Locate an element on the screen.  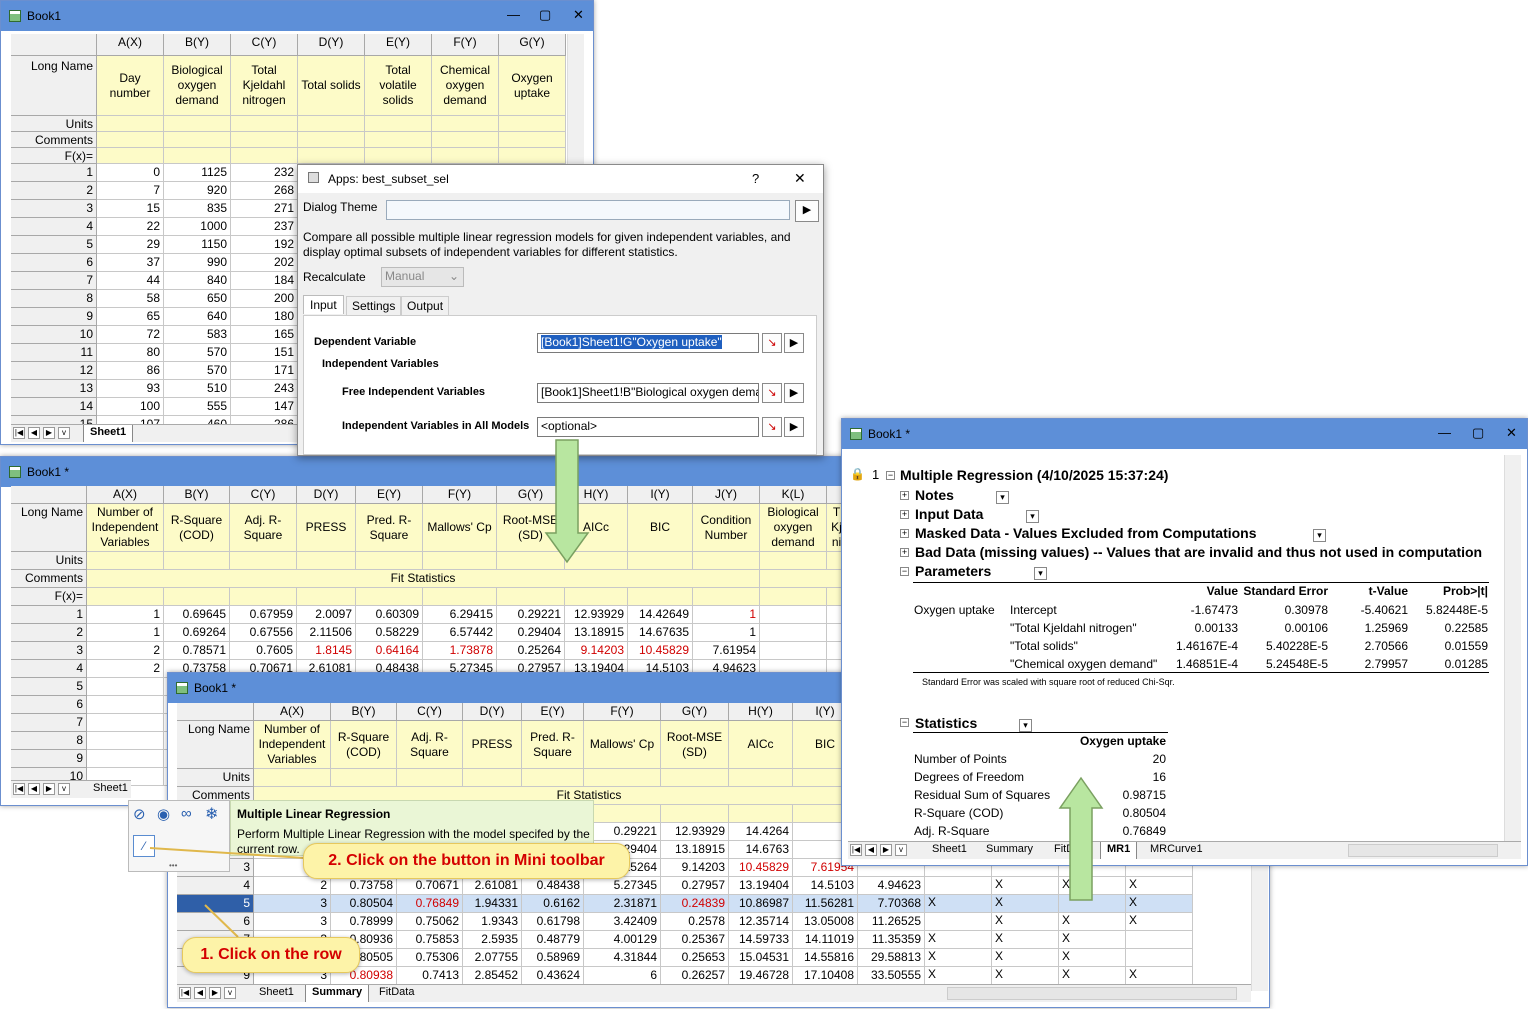
table-cell: 2.07755 is located at coordinates (492, 958).